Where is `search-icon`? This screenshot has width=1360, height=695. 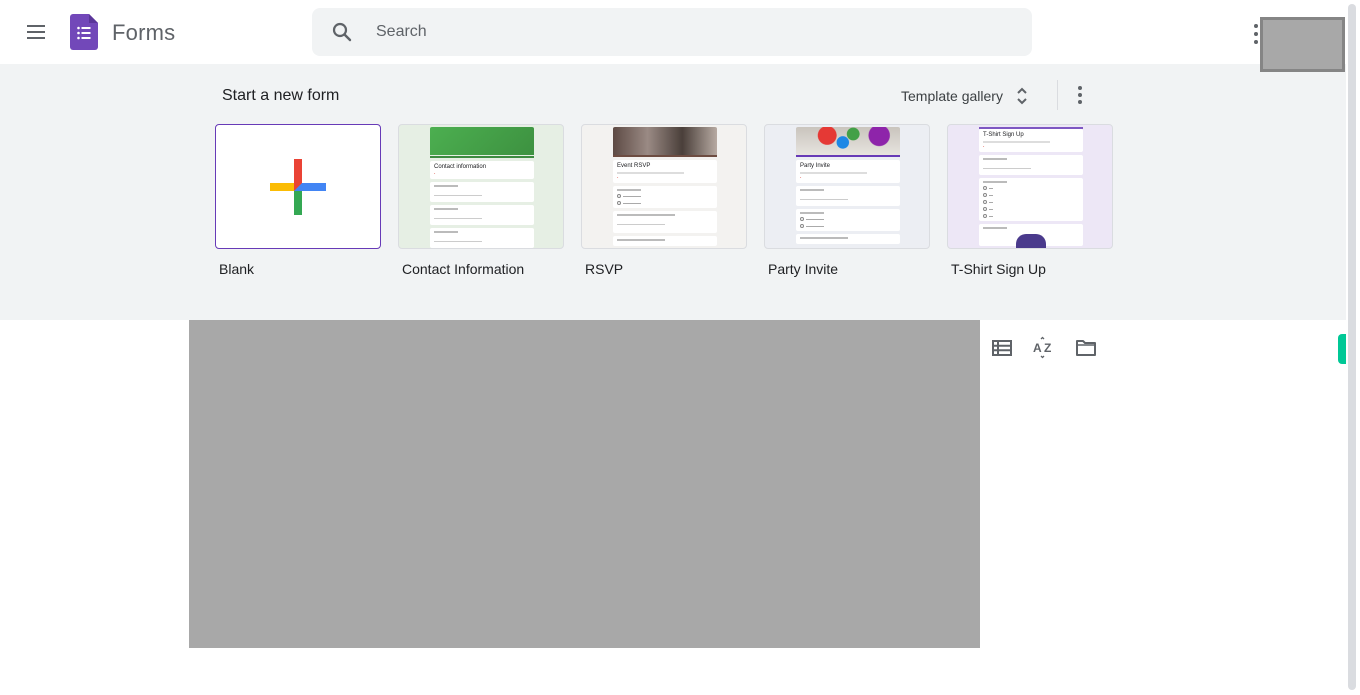
search-icon is located at coordinates (342, 32).